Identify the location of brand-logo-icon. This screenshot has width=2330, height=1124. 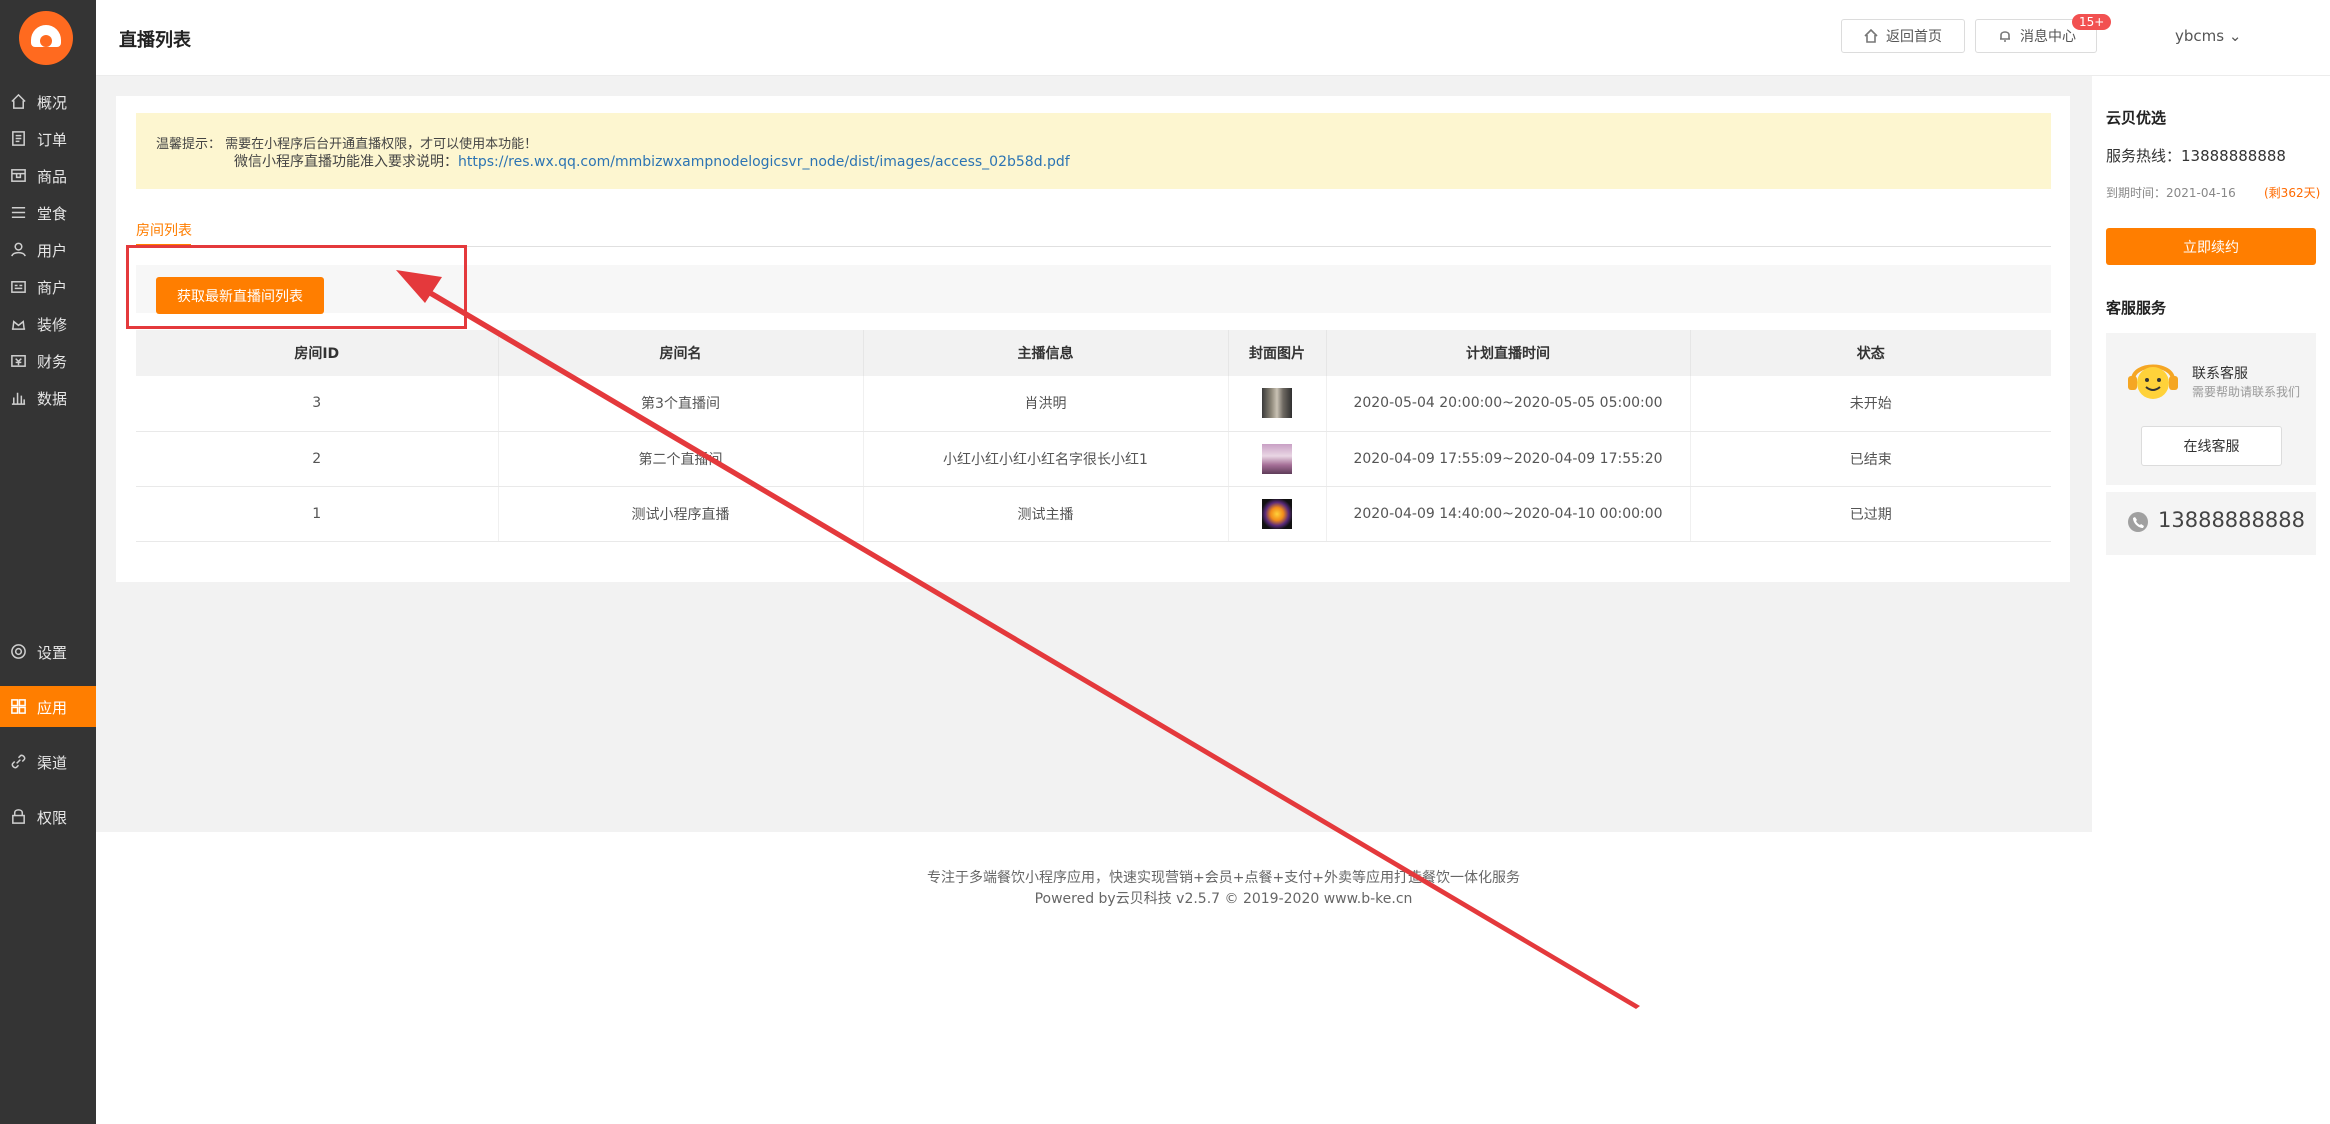
(46, 38).